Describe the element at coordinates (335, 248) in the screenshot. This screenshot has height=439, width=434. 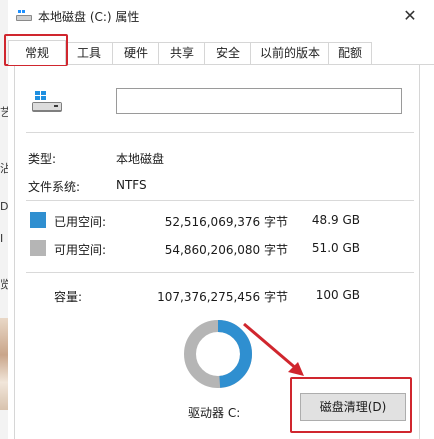
I see `free-space-size: 51.0 GB` at that location.